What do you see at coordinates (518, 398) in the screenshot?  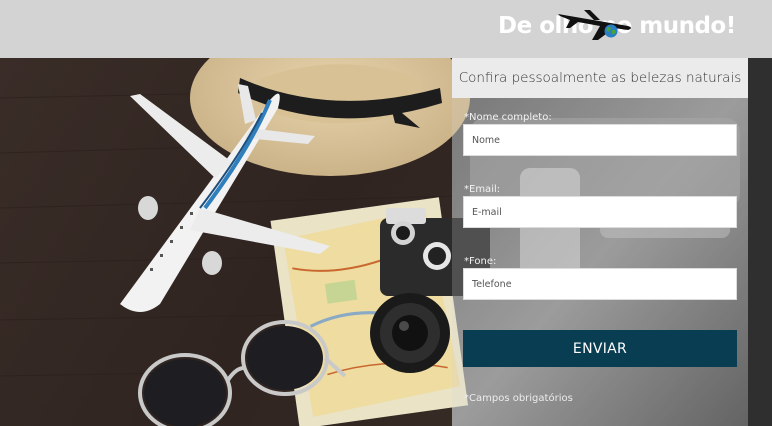 I see `required-fields-note: *Campos obrigatórios` at bounding box center [518, 398].